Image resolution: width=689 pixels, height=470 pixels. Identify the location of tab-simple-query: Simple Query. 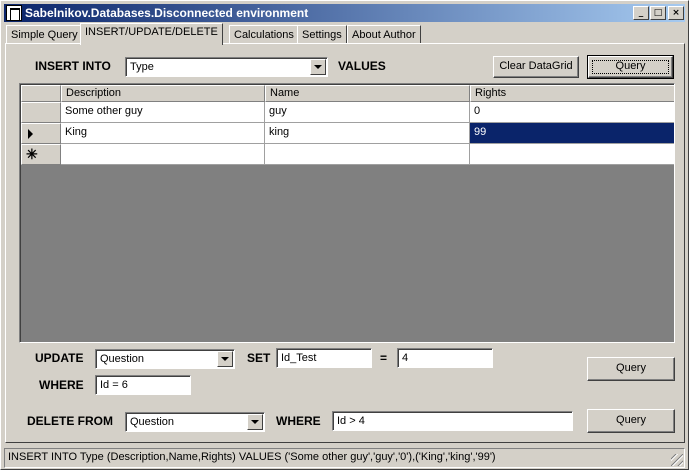
(44, 35).